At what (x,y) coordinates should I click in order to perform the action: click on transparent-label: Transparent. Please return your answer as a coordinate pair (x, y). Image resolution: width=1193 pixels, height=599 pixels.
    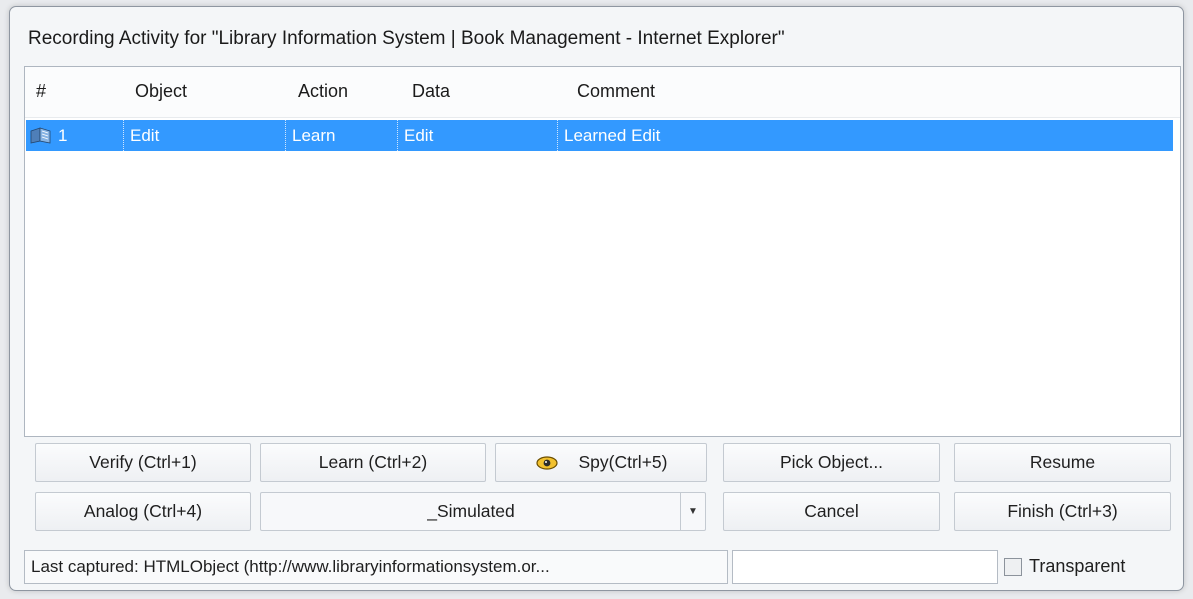
    Looking at the image, I should click on (1077, 566).